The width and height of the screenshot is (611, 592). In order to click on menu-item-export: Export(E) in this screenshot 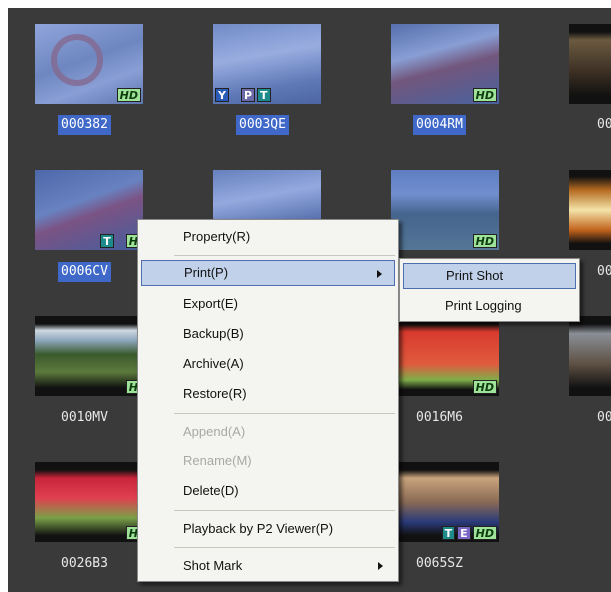, I will do `click(268, 304)`.